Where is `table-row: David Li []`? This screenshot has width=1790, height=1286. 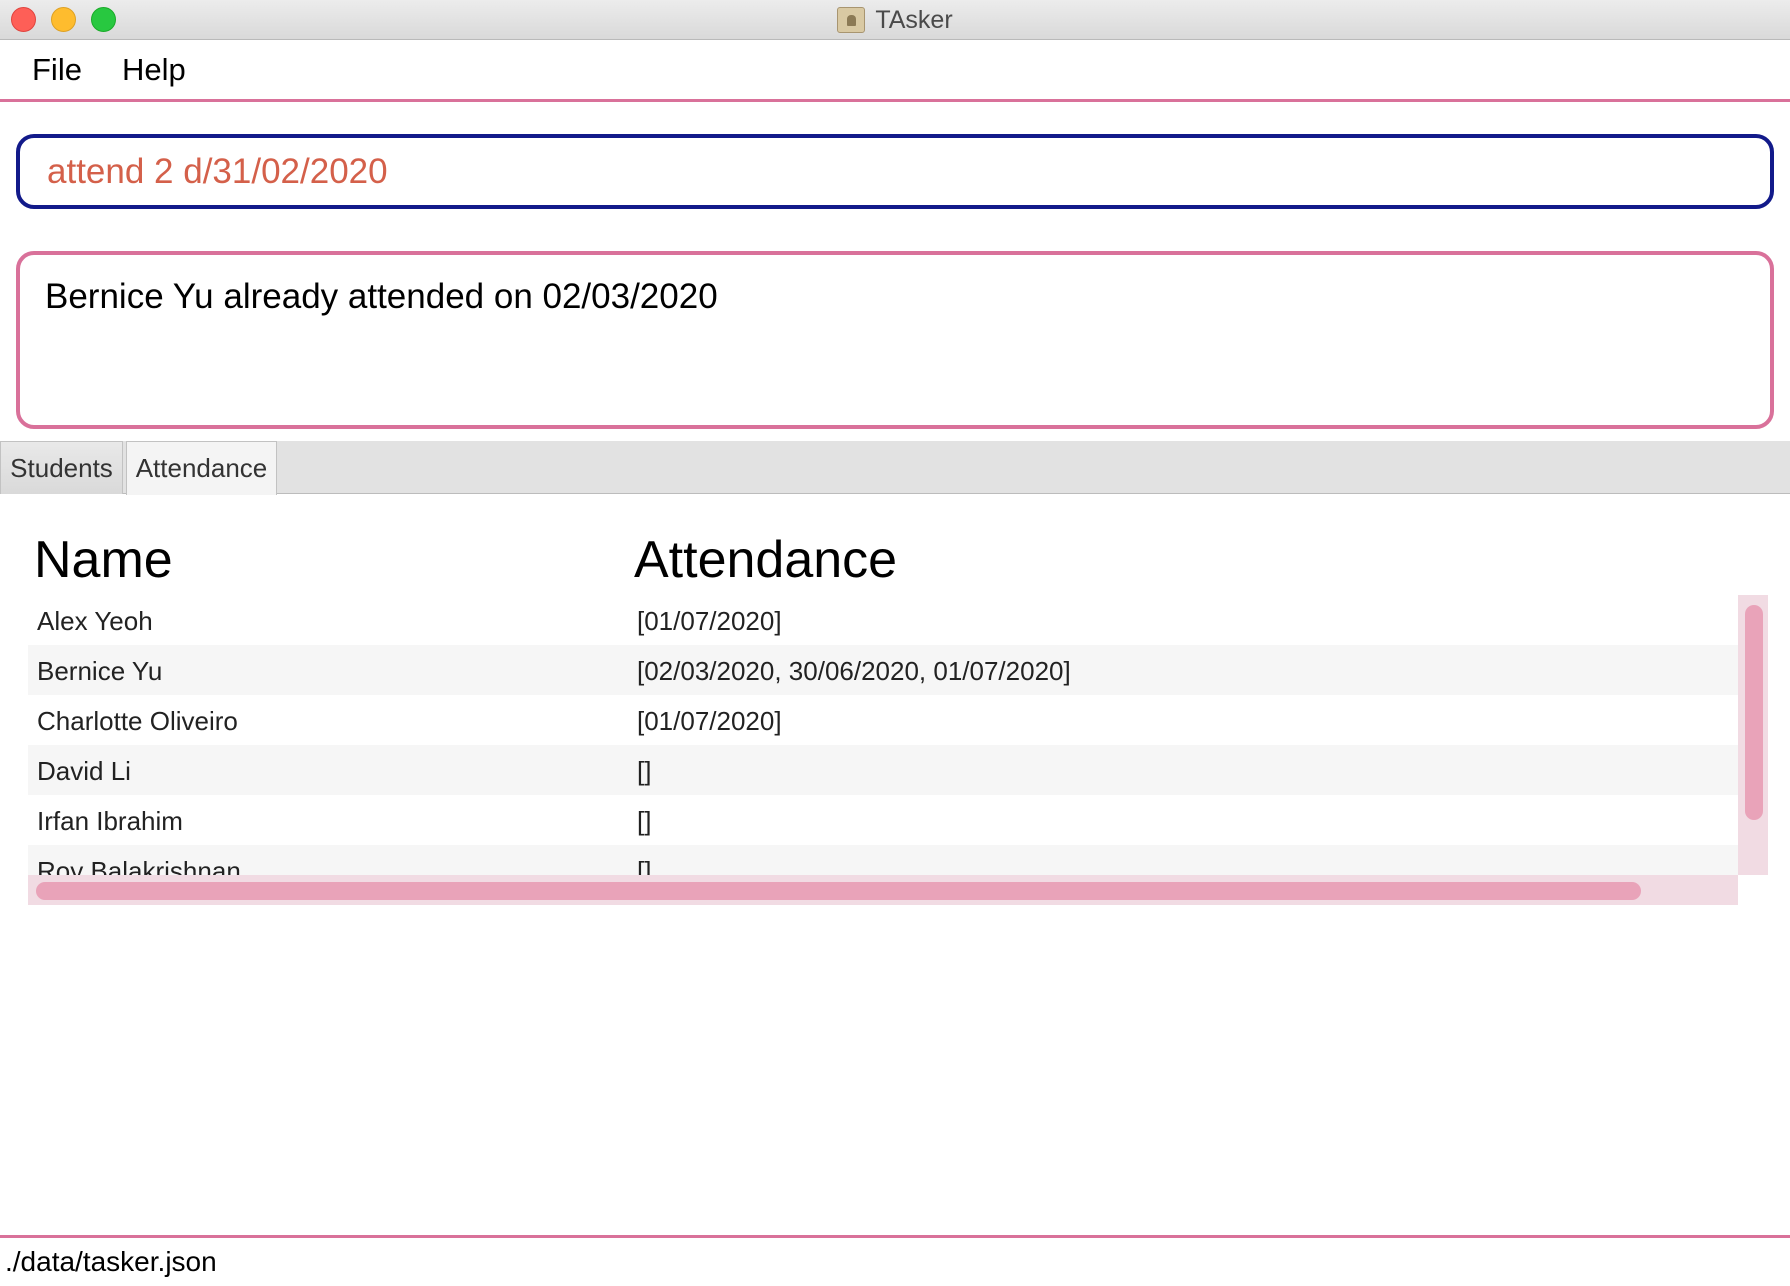
table-row: David Li [] is located at coordinates (883, 770).